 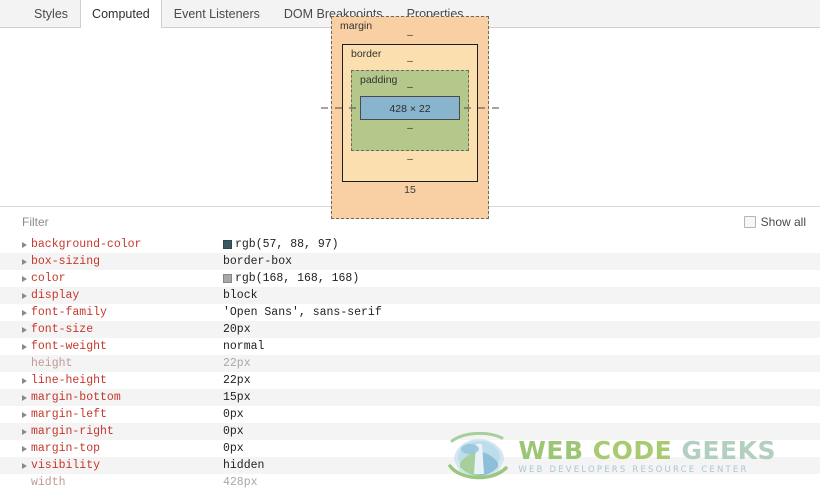 I want to click on property-value-wrap: 428px, so click(x=240, y=482).